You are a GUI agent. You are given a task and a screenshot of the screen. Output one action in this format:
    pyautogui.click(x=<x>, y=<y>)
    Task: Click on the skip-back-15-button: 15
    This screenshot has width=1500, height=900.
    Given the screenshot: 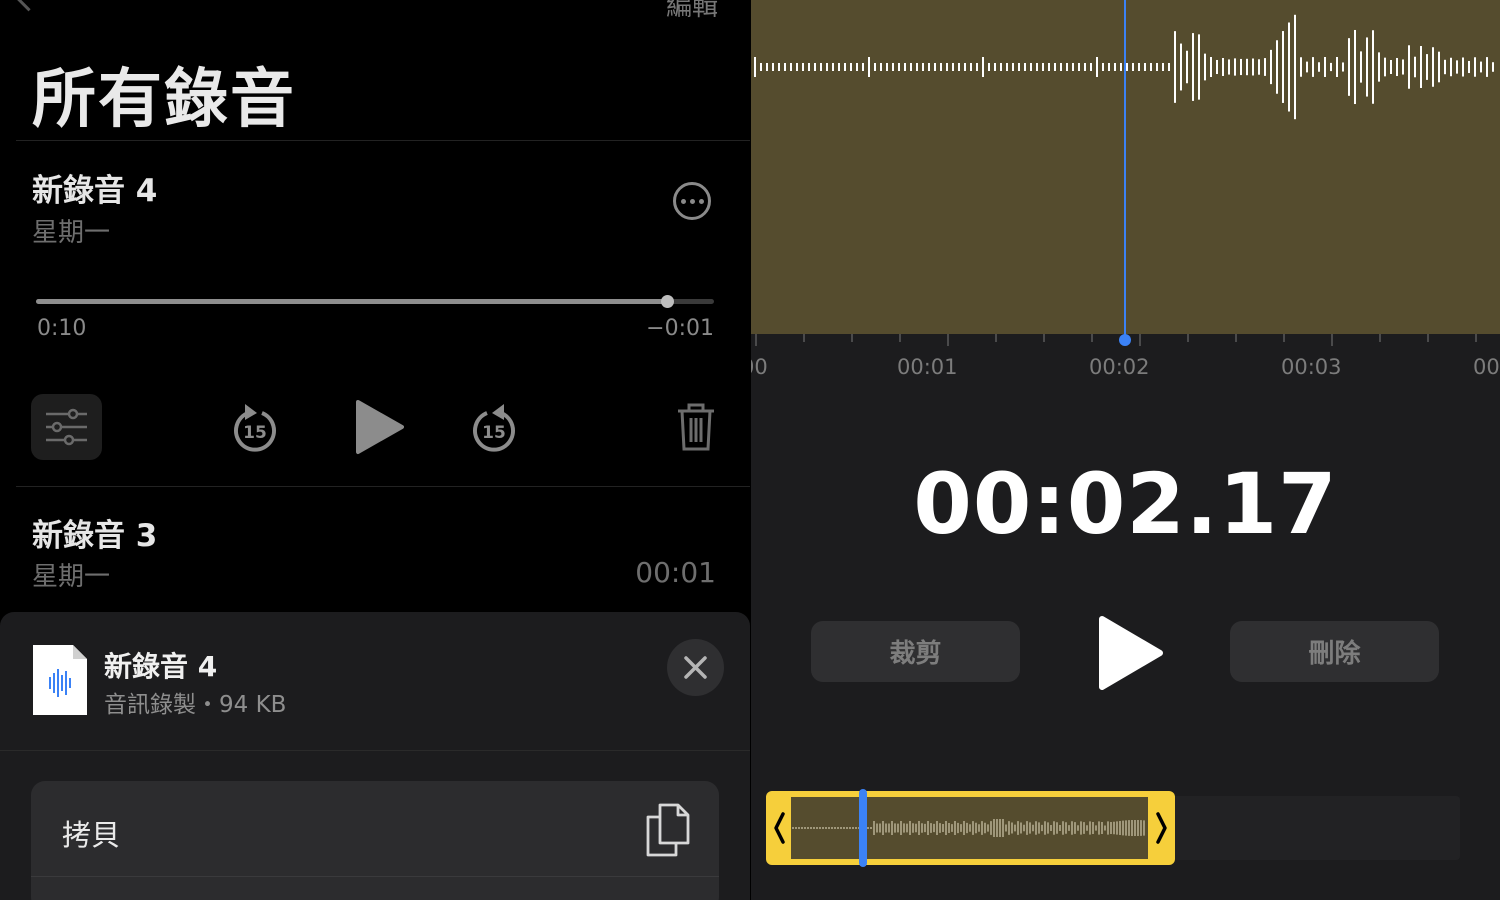 What is the action you would take?
    pyautogui.click(x=255, y=428)
    